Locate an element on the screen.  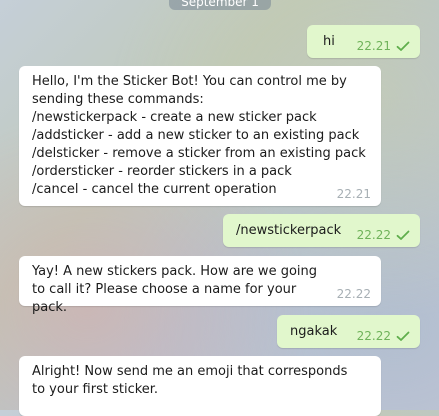
outgoing-message: ngakak 22.22 is located at coordinates (348, 331).